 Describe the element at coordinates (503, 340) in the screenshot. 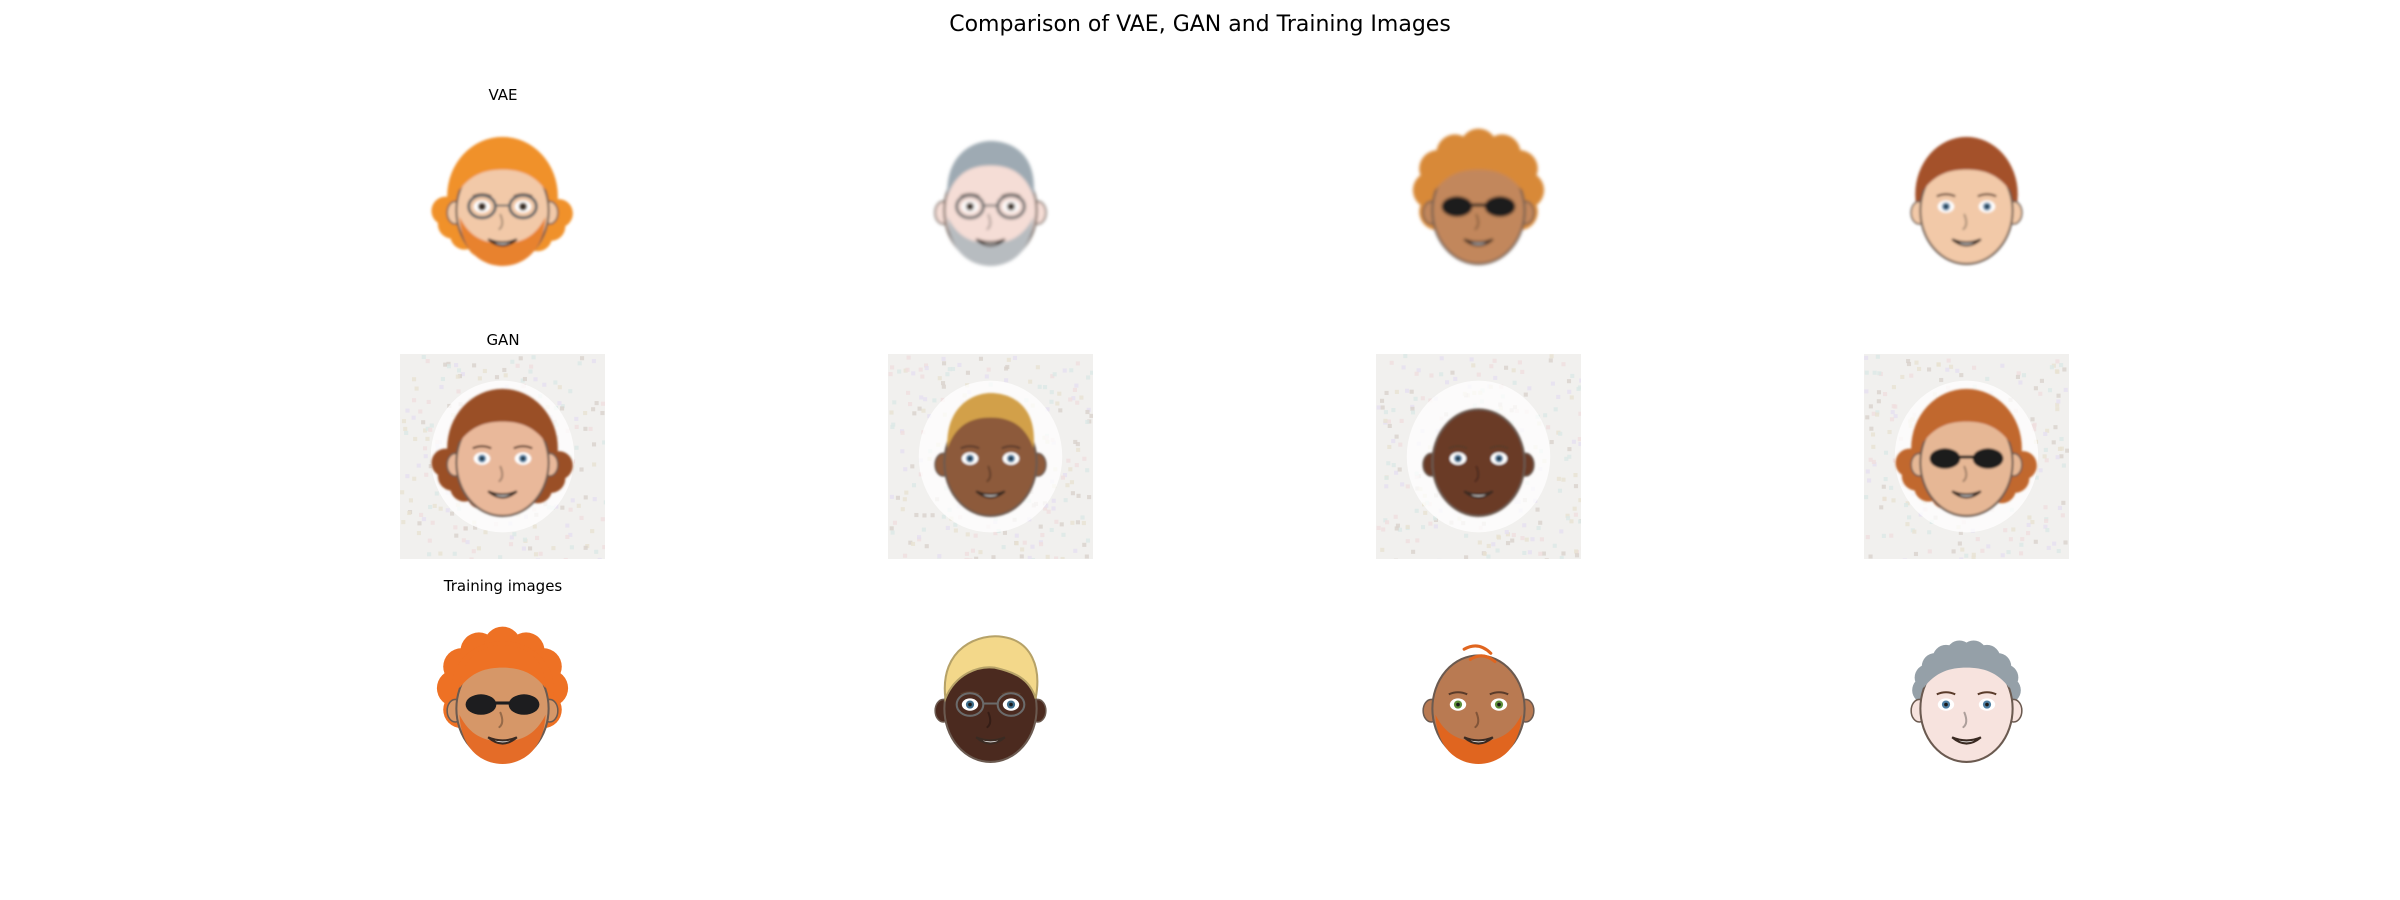

I see `row-label-gan: GAN` at that location.